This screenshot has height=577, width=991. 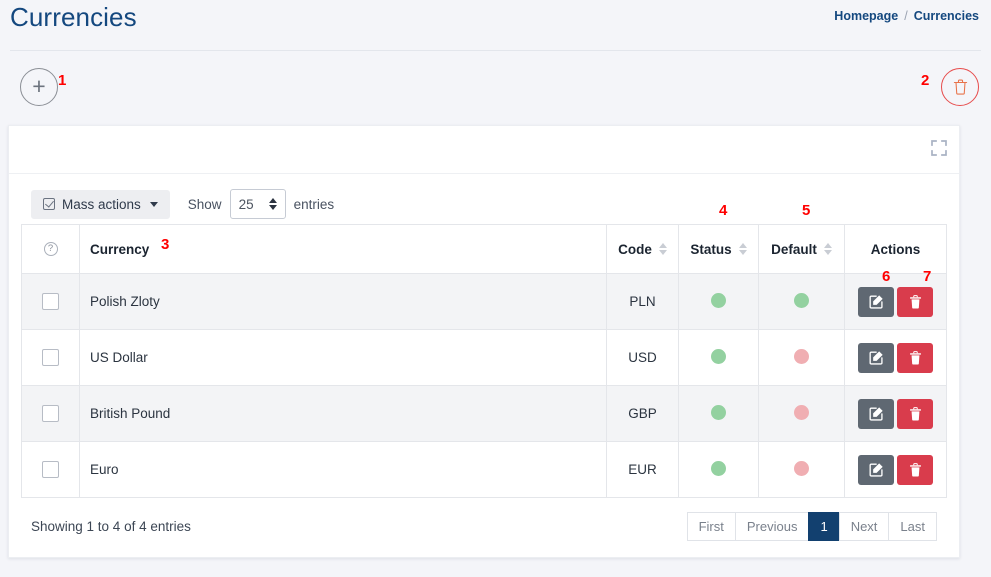 I want to click on table-row: Euro EUR, so click(x=484, y=469).